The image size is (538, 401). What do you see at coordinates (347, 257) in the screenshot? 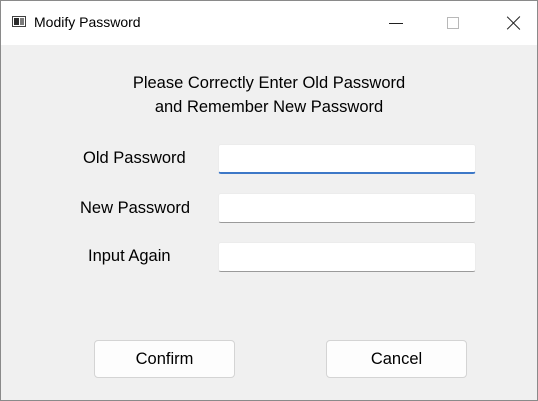
I see `input-again-input` at bounding box center [347, 257].